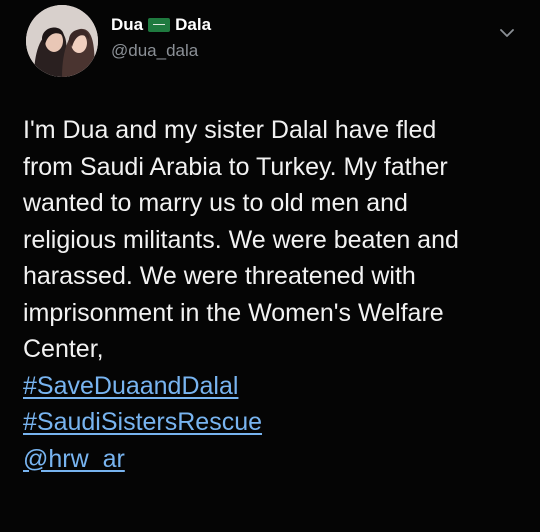 The width and height of the screenshot is (540, 532). Describe the element at coordinates (233, 312) in the screenshot. I see `tweet-line: imprisonment in the Women's Welfare` at that location.